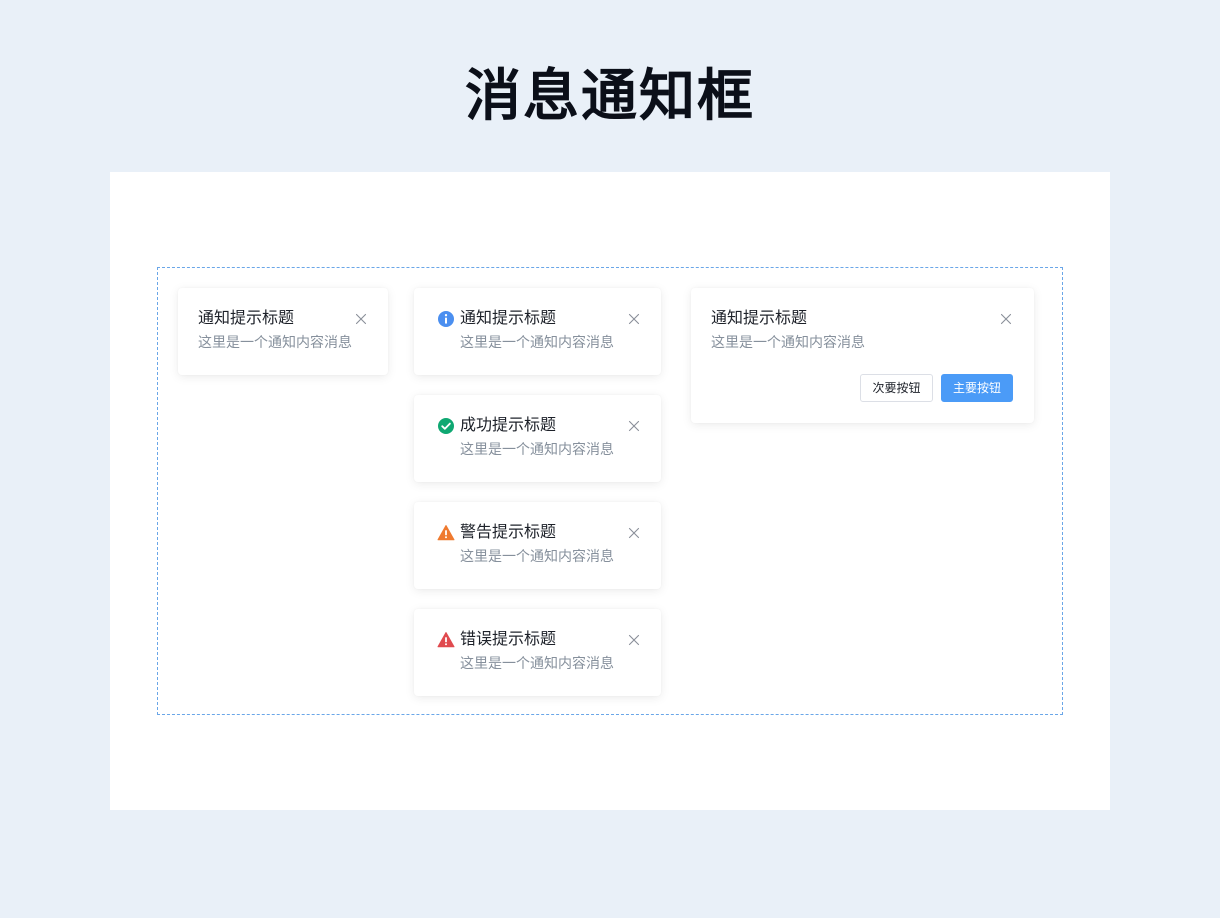 The image size is (1220, 918). What do you see at coordinates (537, 438) in the screenshot?
I see `notification-success: 成功提示标题 这里是一个通知内容消息` at bounding box center [537, 438].